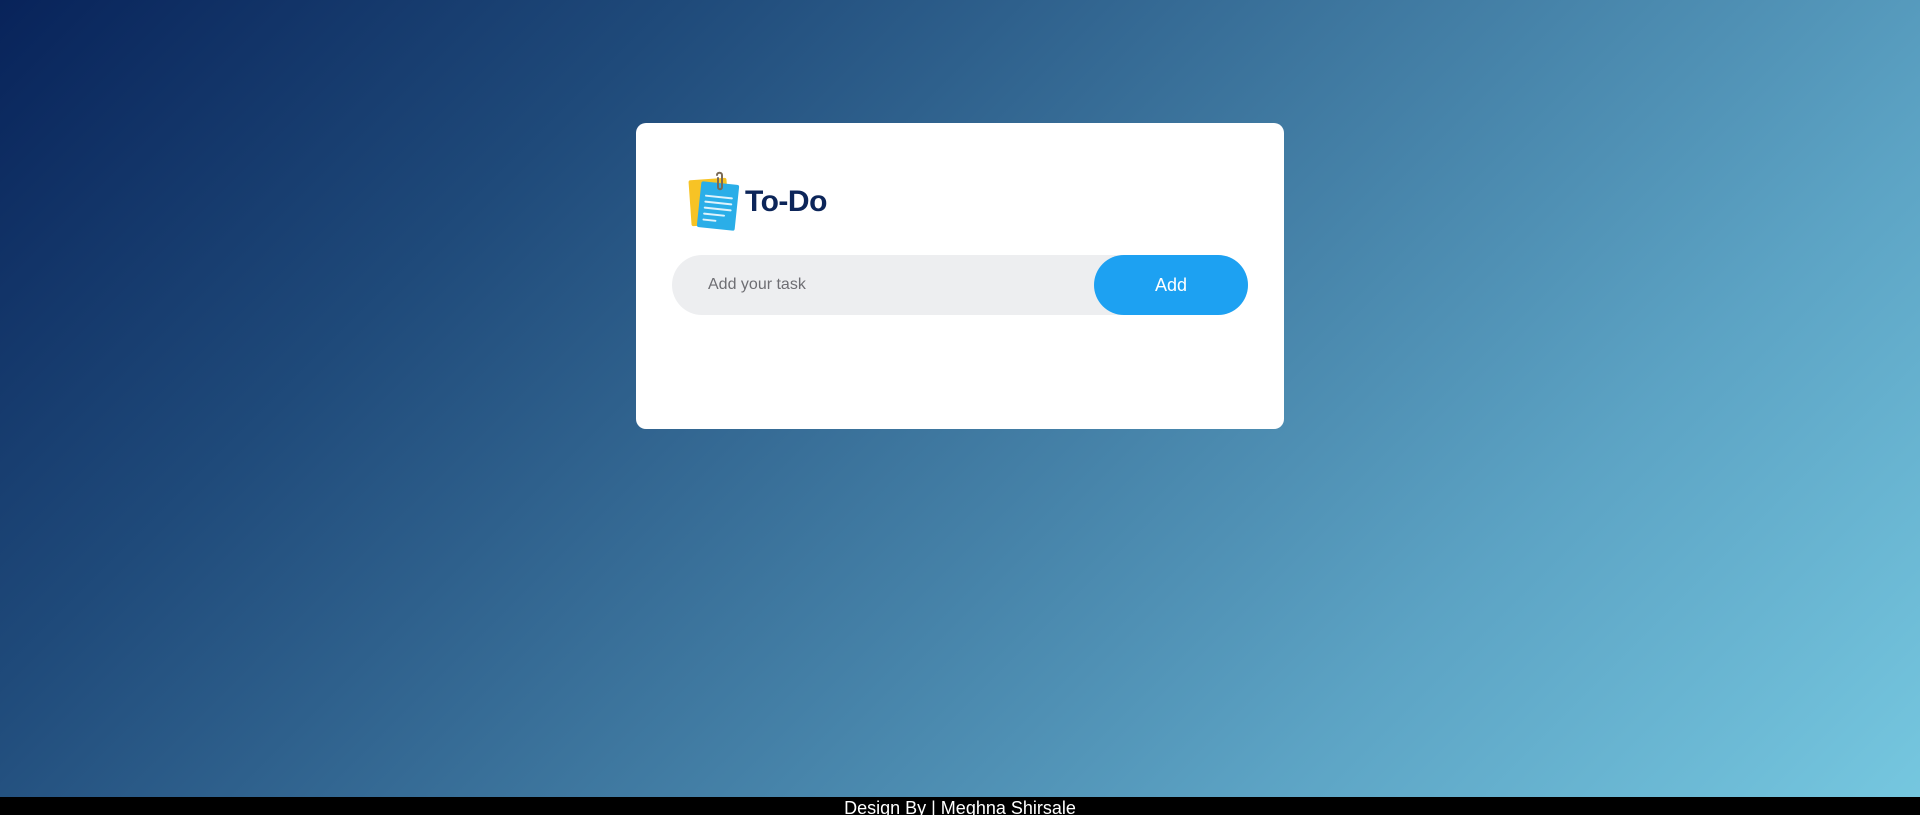 Image resolution: width=1920 pixels, height=815 pixels. What do you see at coordinates (1171, 285) in the screenshot?
I see `add-button: Add` at bounding box center [1171, 285].